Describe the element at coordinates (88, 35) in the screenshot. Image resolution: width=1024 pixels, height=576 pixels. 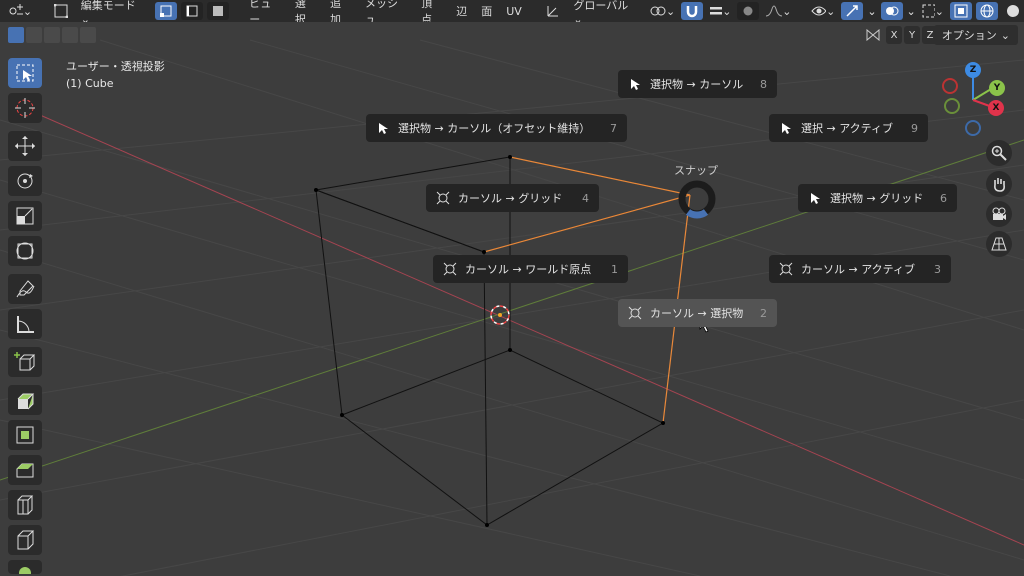
I see `select-intersect-icon` at that location.